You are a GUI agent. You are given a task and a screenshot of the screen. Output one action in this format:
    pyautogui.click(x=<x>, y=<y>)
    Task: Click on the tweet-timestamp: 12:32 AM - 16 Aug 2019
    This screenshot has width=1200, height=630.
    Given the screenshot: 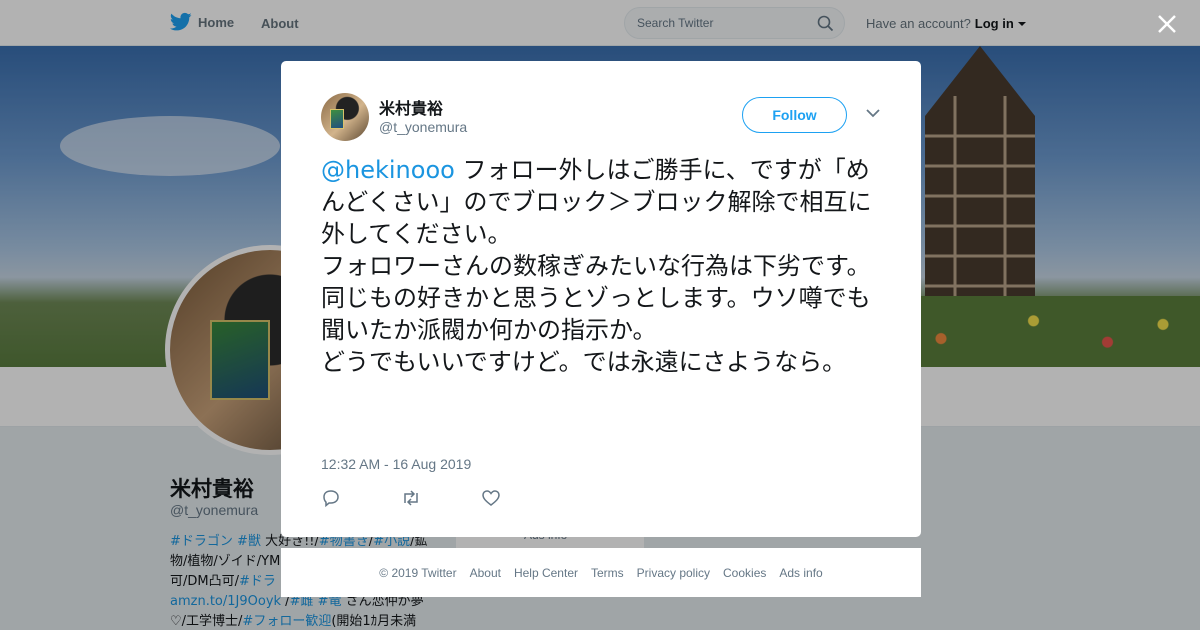 What is the action you would take?
    pyautogui.click(x=396, y=464)
    